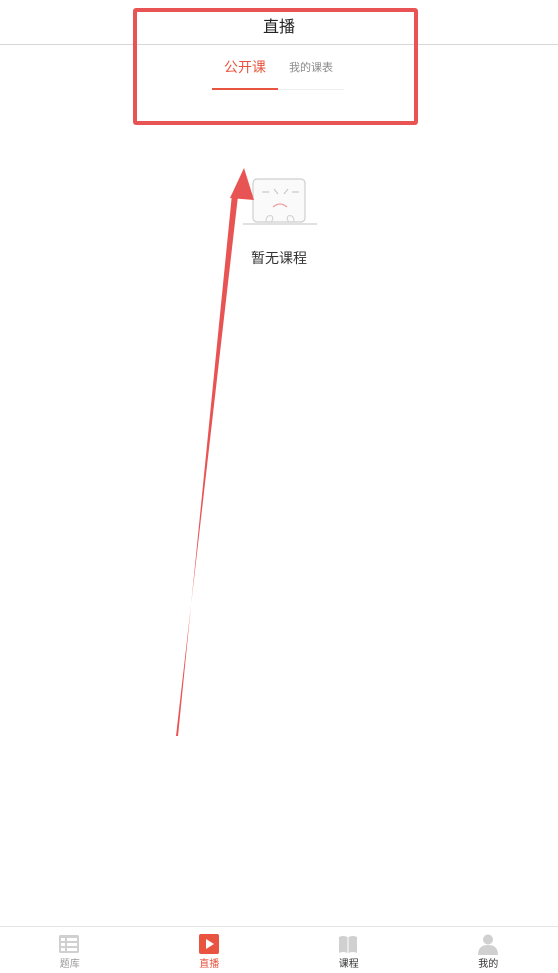 The width and height of the screenshot is (558, 973). I want to click on nav-item-mine: 我的, so click(488, 950).